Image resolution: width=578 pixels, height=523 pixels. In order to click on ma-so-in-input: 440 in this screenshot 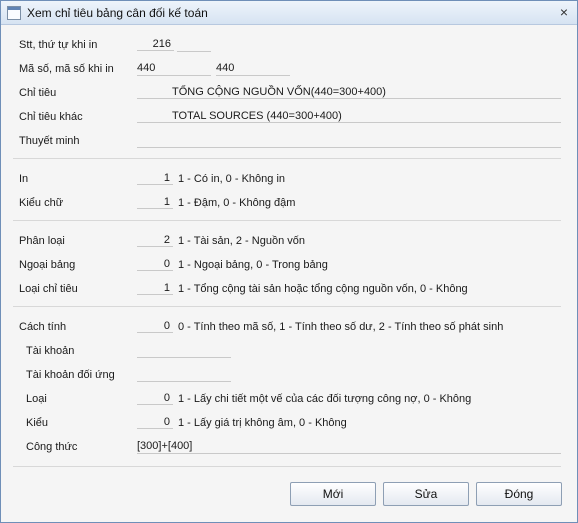, I will do `click(253, 68)`.